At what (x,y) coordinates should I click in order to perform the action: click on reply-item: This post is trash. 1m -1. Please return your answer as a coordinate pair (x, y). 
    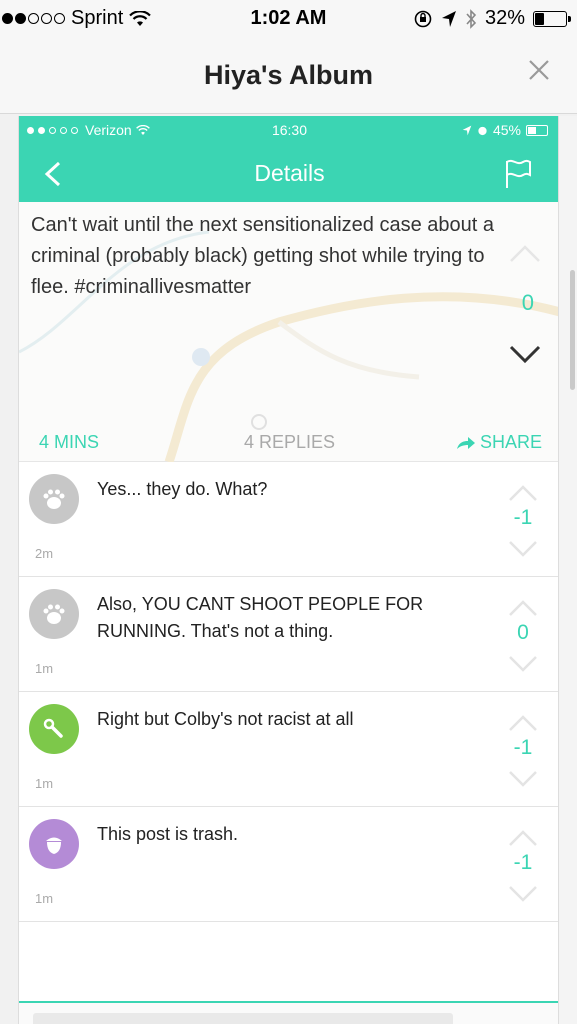
    Looking at the image, I should click on (288, 864).